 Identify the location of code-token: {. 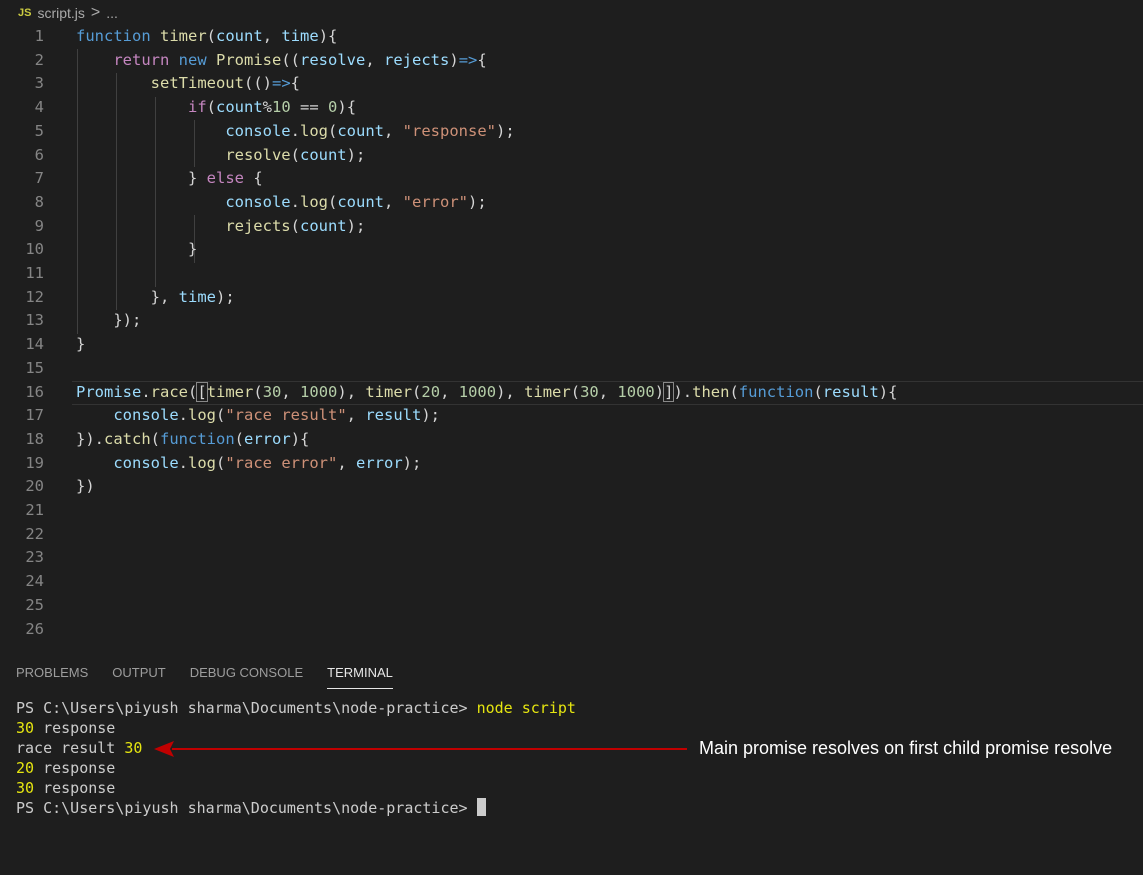
(253, 178).